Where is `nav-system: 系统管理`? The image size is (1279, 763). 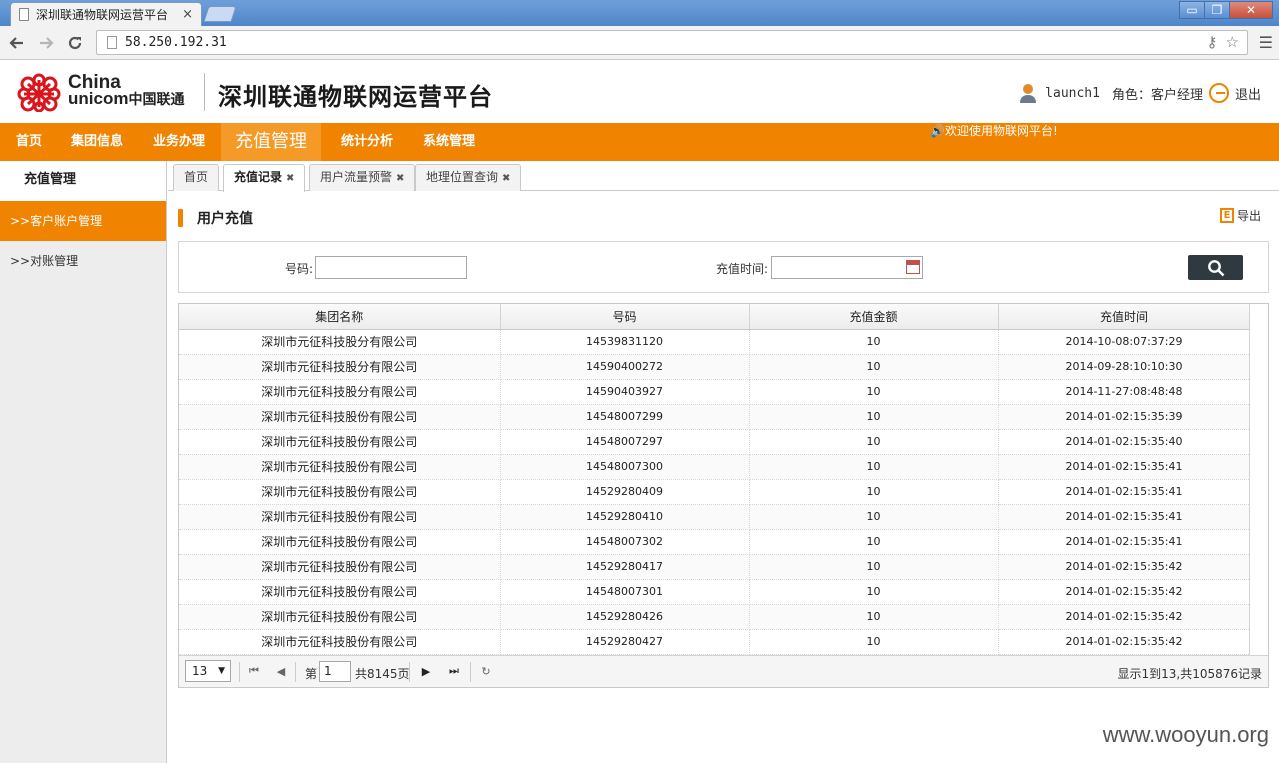
nav-system: 系统管理 is located at coordinates (449, 142).